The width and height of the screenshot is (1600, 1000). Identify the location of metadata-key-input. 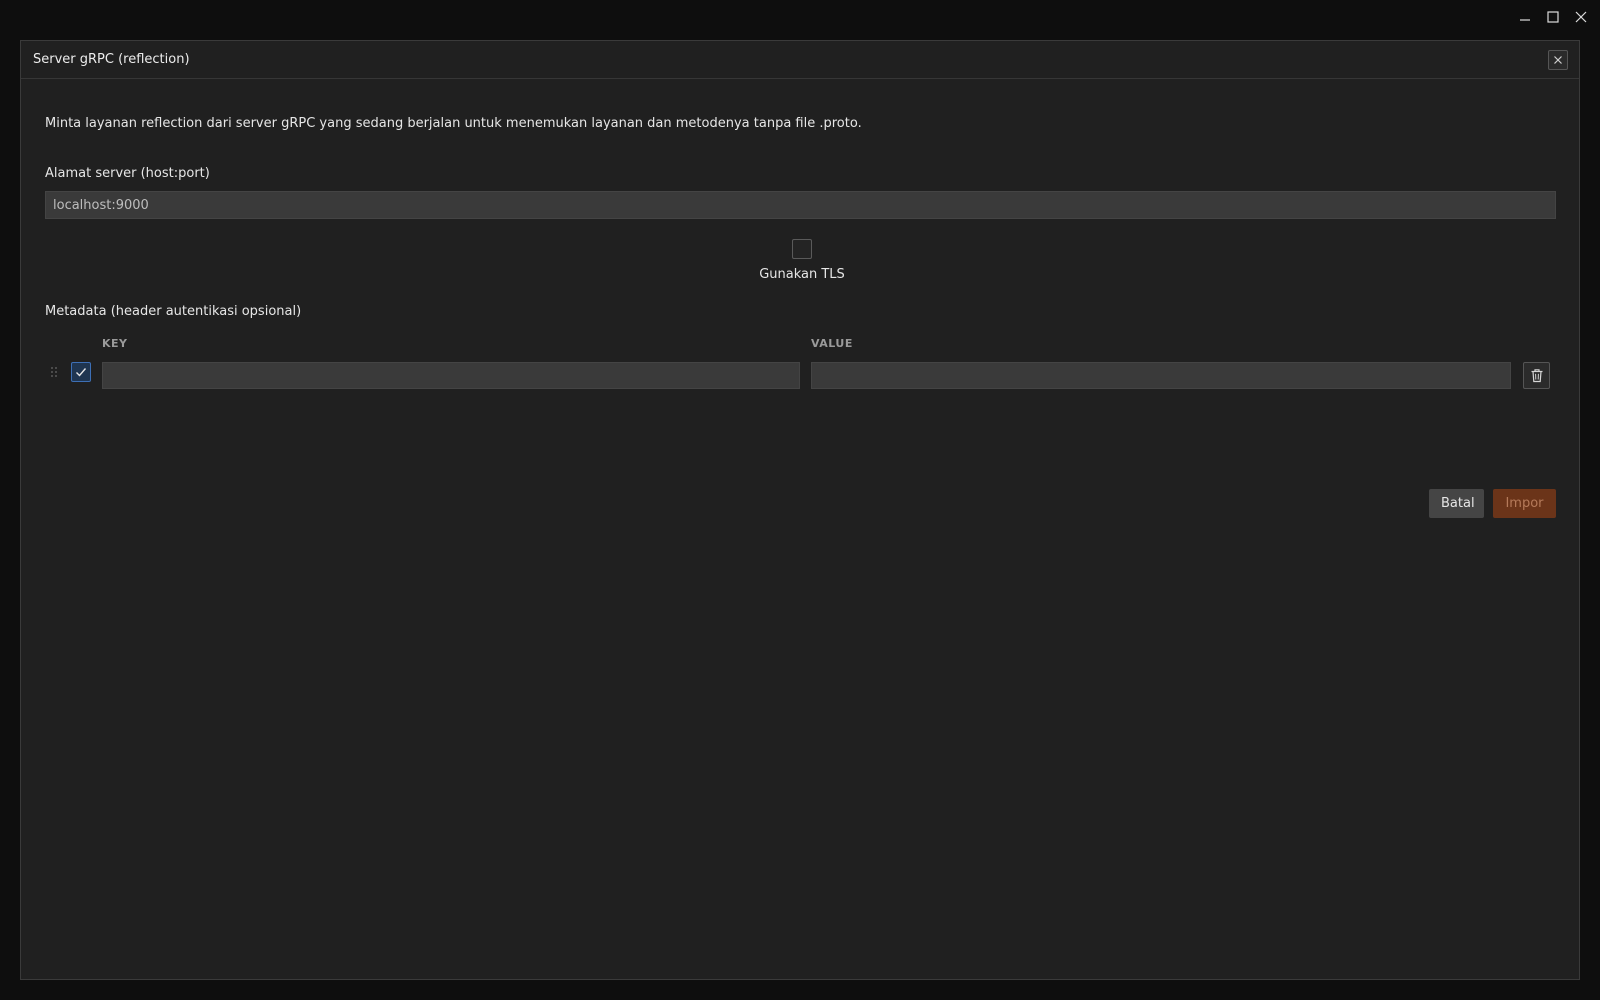
(451, 375).